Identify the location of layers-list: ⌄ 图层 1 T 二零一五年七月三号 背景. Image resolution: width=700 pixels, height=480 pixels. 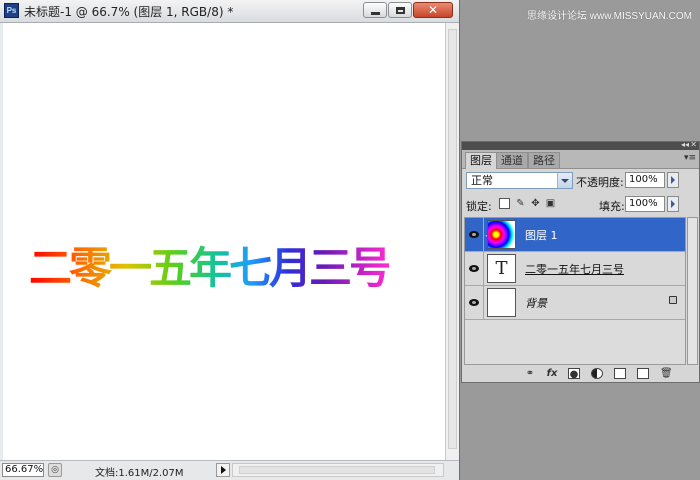
(575, 291).